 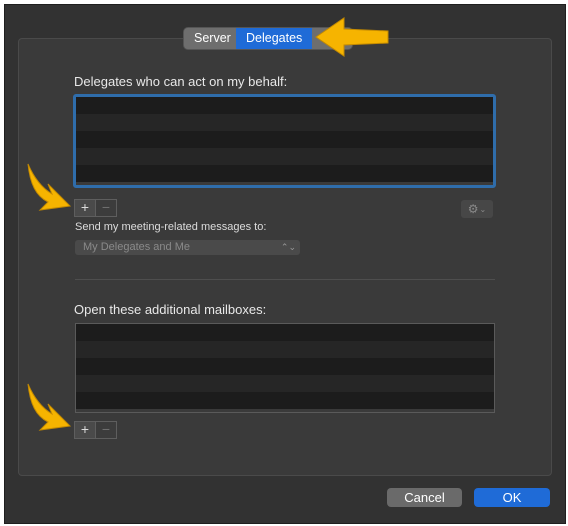 I want to click on delegates-heading: Delegates who can act on my behalf:, so click(x=181, y=81).